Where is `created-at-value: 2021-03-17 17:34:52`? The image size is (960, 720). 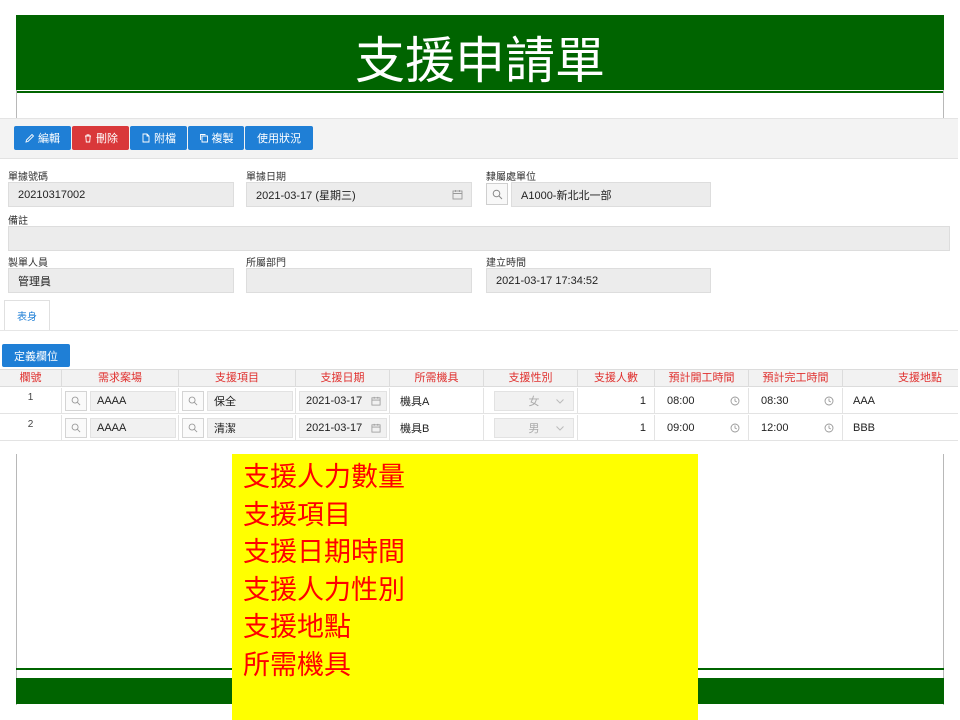
created-at-value: 2021-03-17 17:34:52 is located at coordinates (547, 280).